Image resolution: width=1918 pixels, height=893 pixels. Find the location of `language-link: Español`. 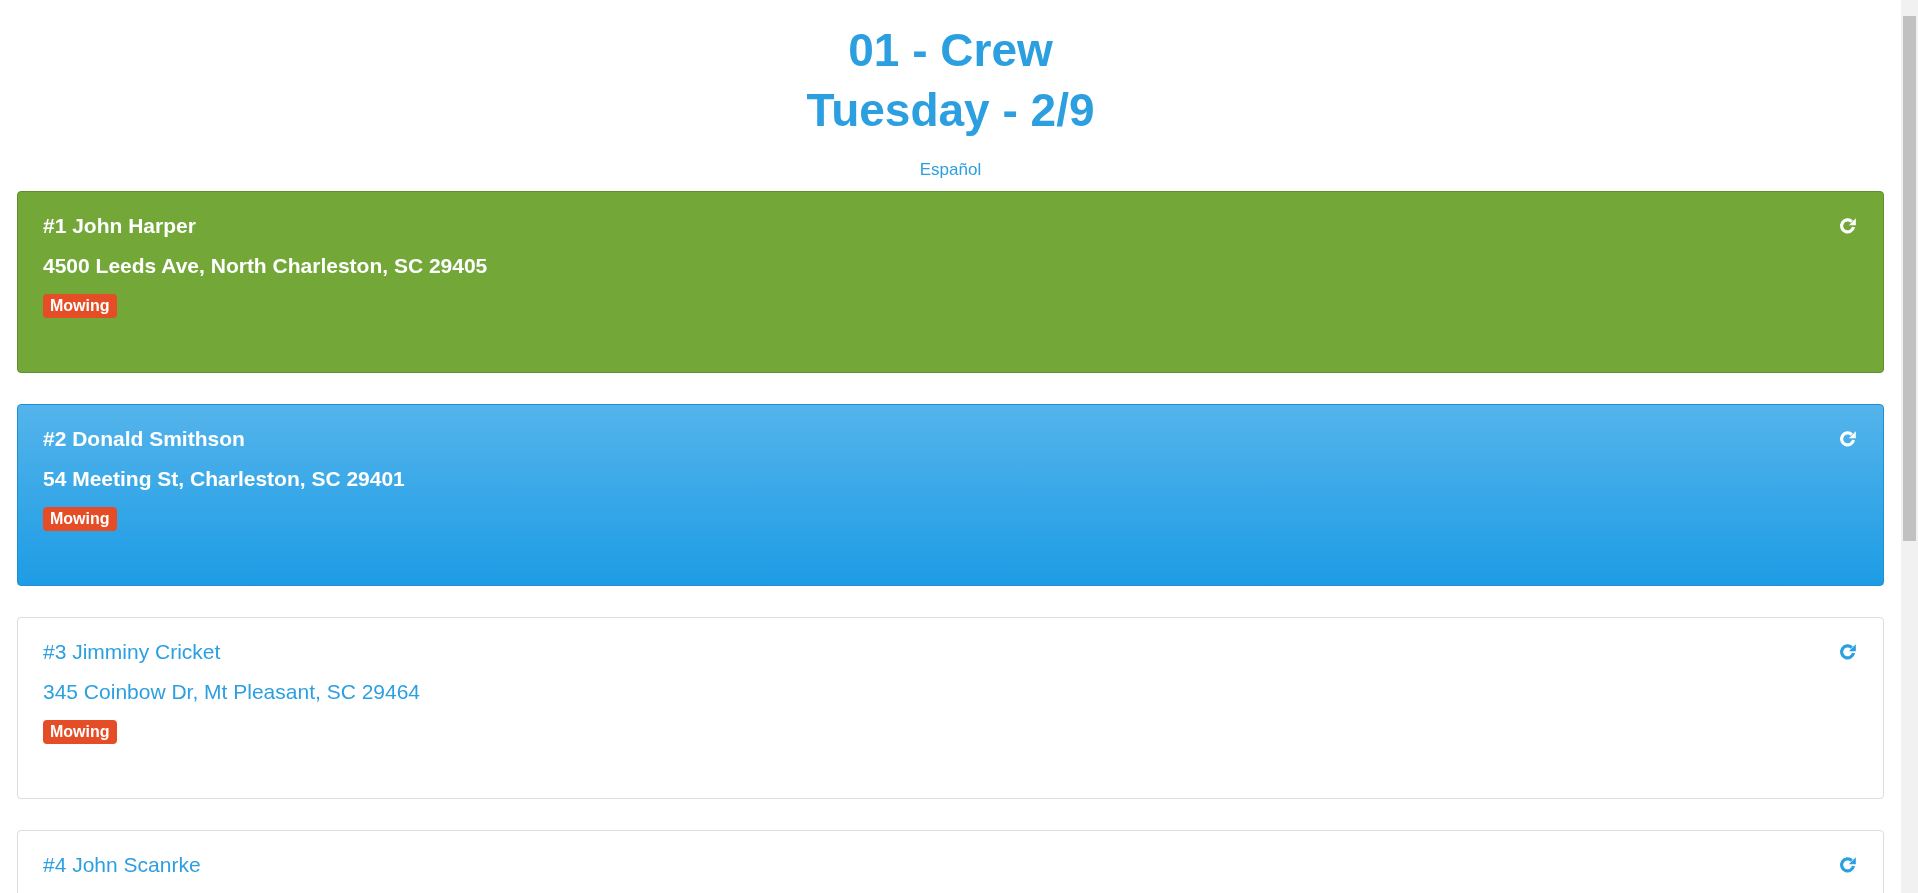

language-link: Español is located at coordinates (950, 170).